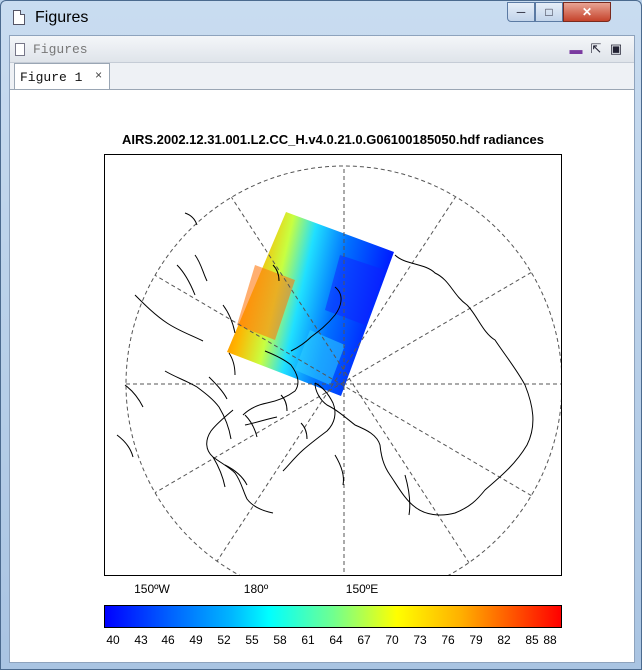 This screenshot has width=642, height=670. What do you see at coordinates (168, 640) in the screenshot?
I see `colorbar-tick: 46` at bounding box center [168, 640].